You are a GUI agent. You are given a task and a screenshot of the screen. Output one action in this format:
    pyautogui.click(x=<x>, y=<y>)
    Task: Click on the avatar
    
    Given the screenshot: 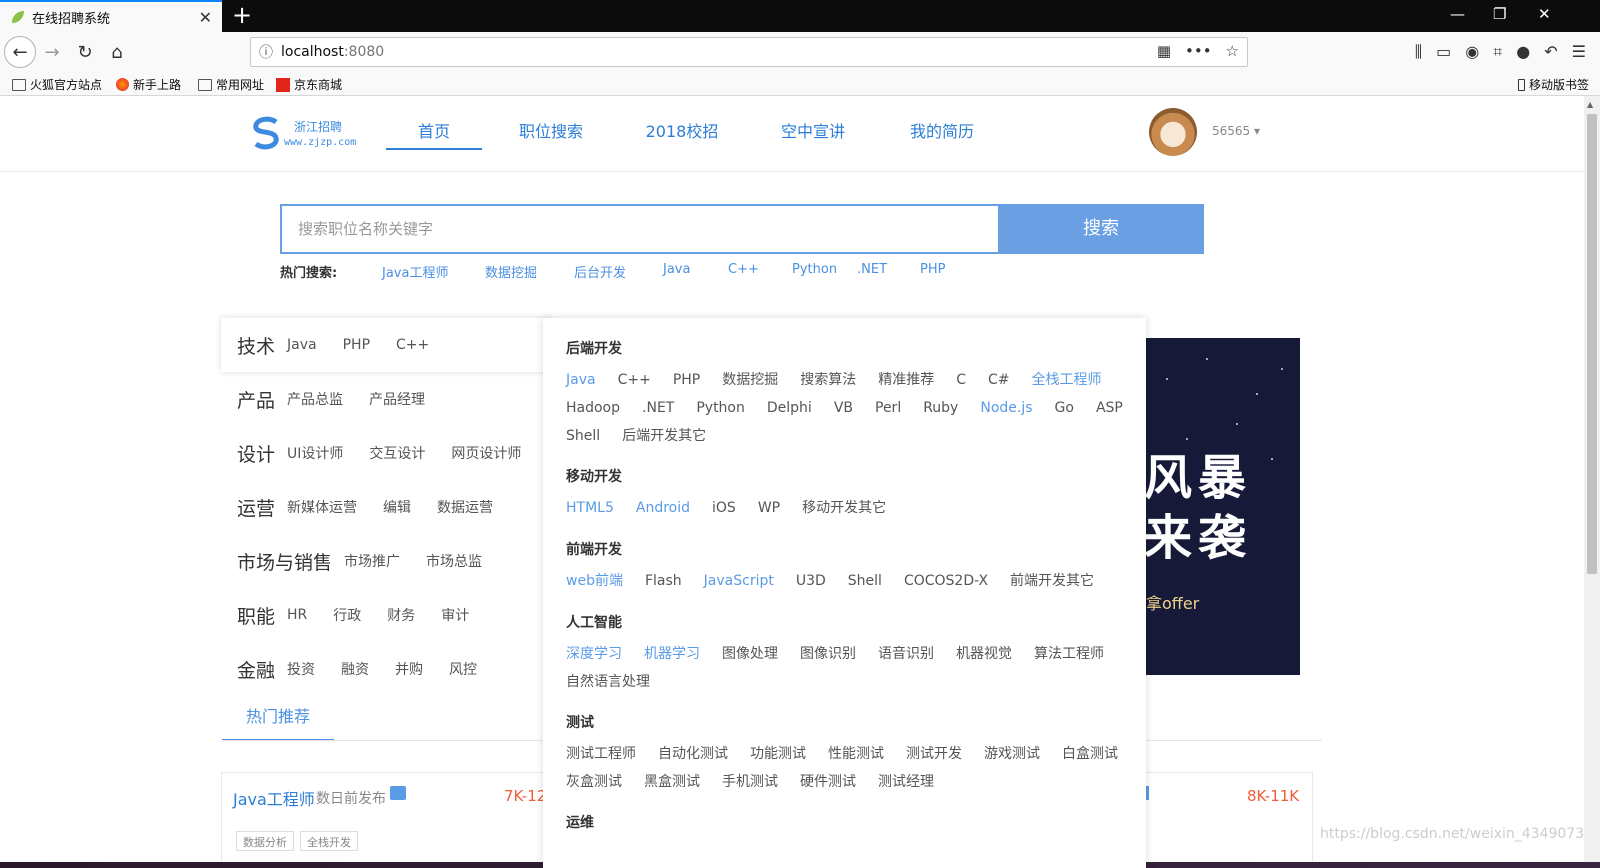 What is the action you would take?
    pyautogui.click(x=1173, y=132)
    